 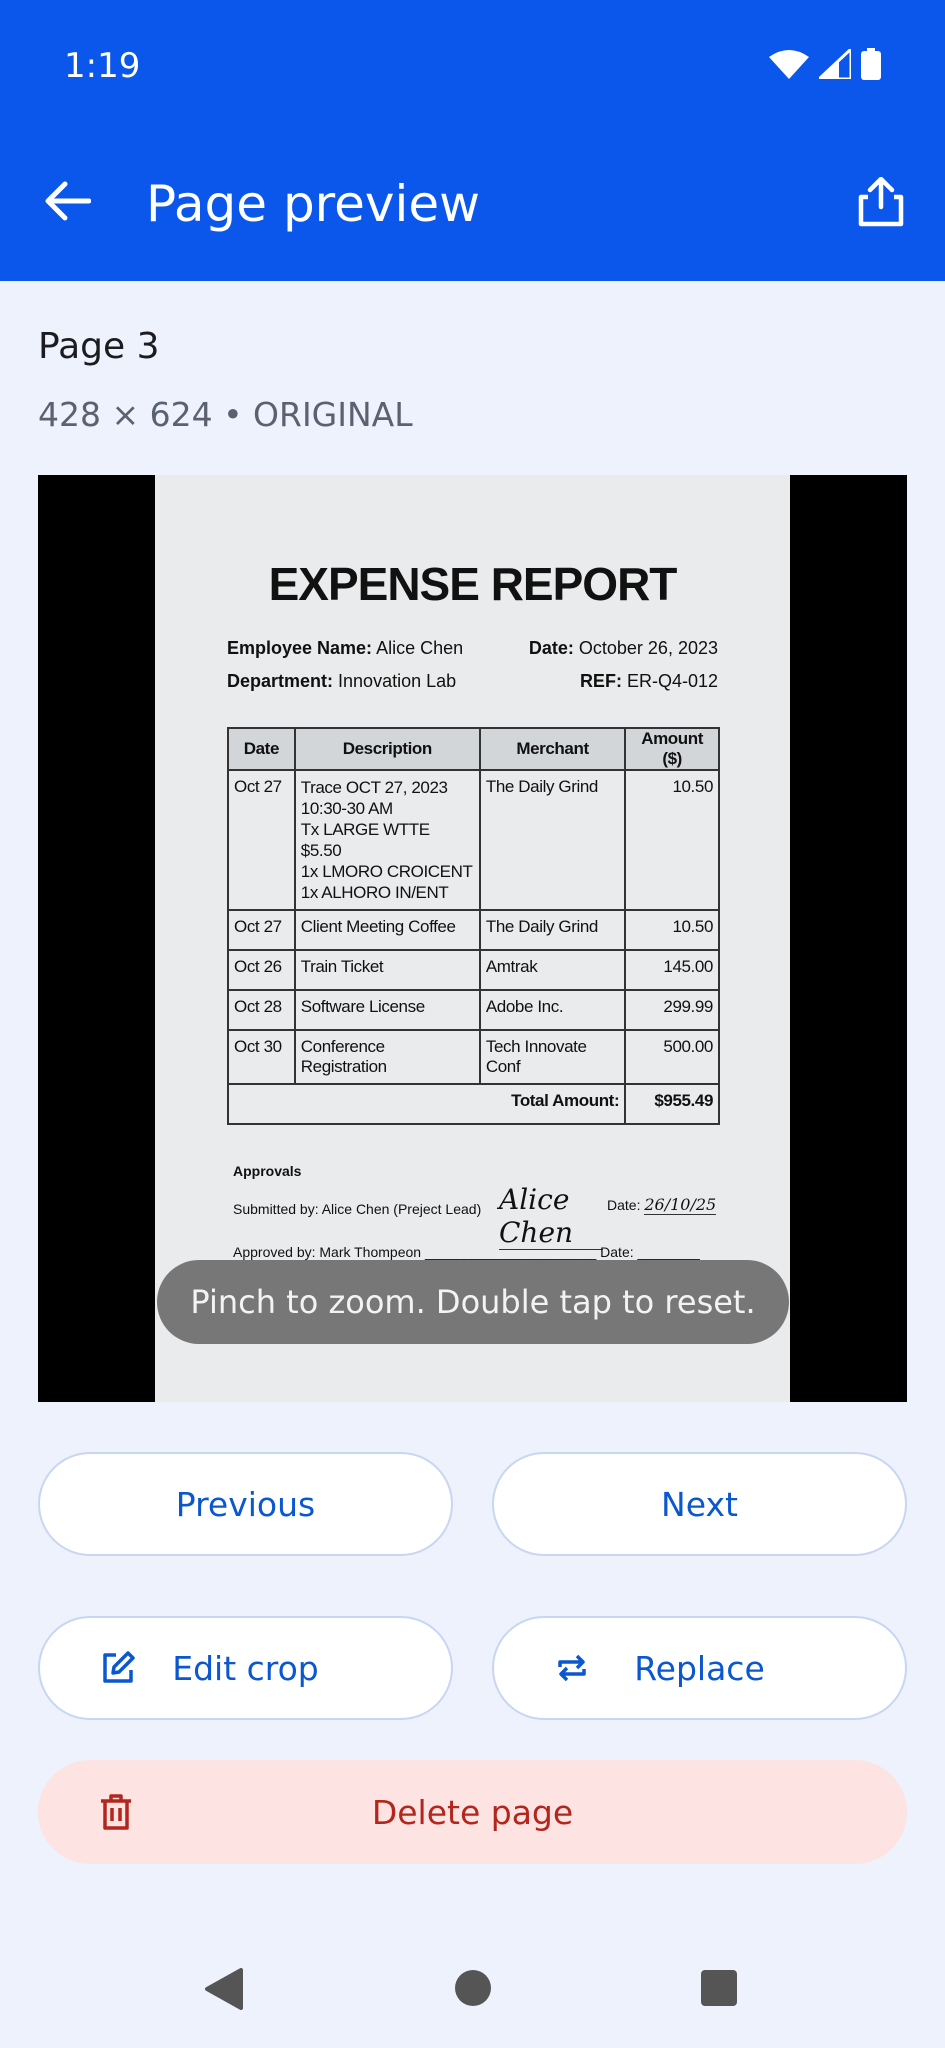 I want to click on share-button, so click(x=881, y=202).